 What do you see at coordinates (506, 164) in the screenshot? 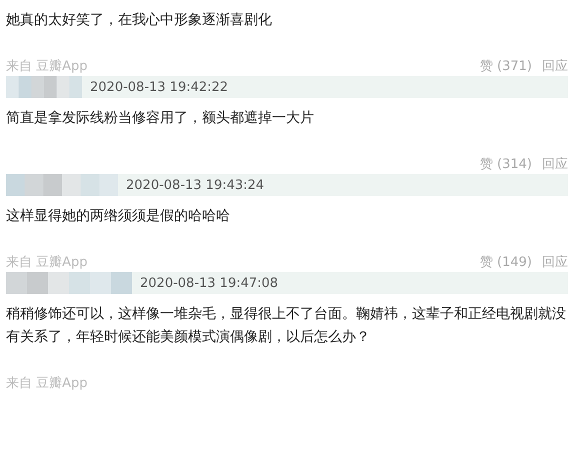
I see `like-link: 赞 (314)` at bounding box center [506, 164].